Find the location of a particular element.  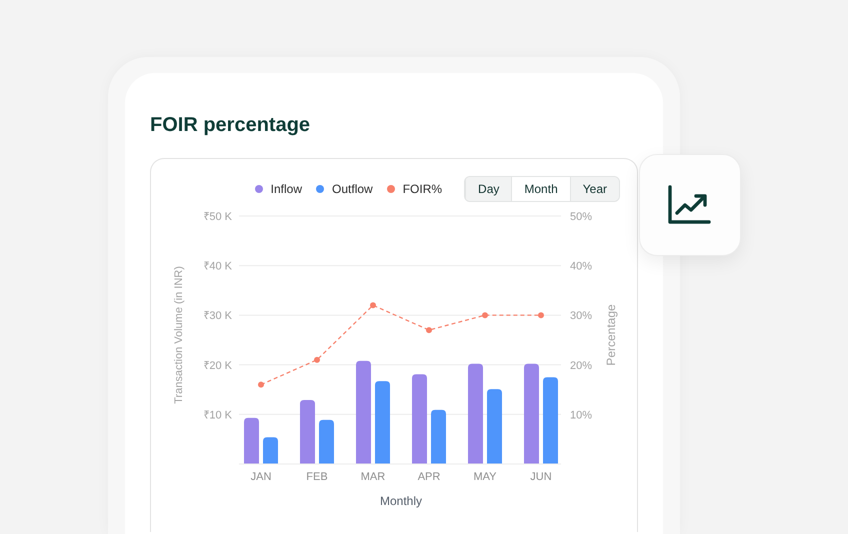

period-tab: Year is located at coordinates (594, 189).